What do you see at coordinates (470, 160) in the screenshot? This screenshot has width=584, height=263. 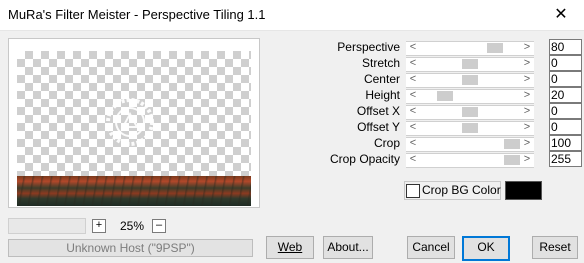 I see `param-slider-7: < >` at bounding box center [470, 160].